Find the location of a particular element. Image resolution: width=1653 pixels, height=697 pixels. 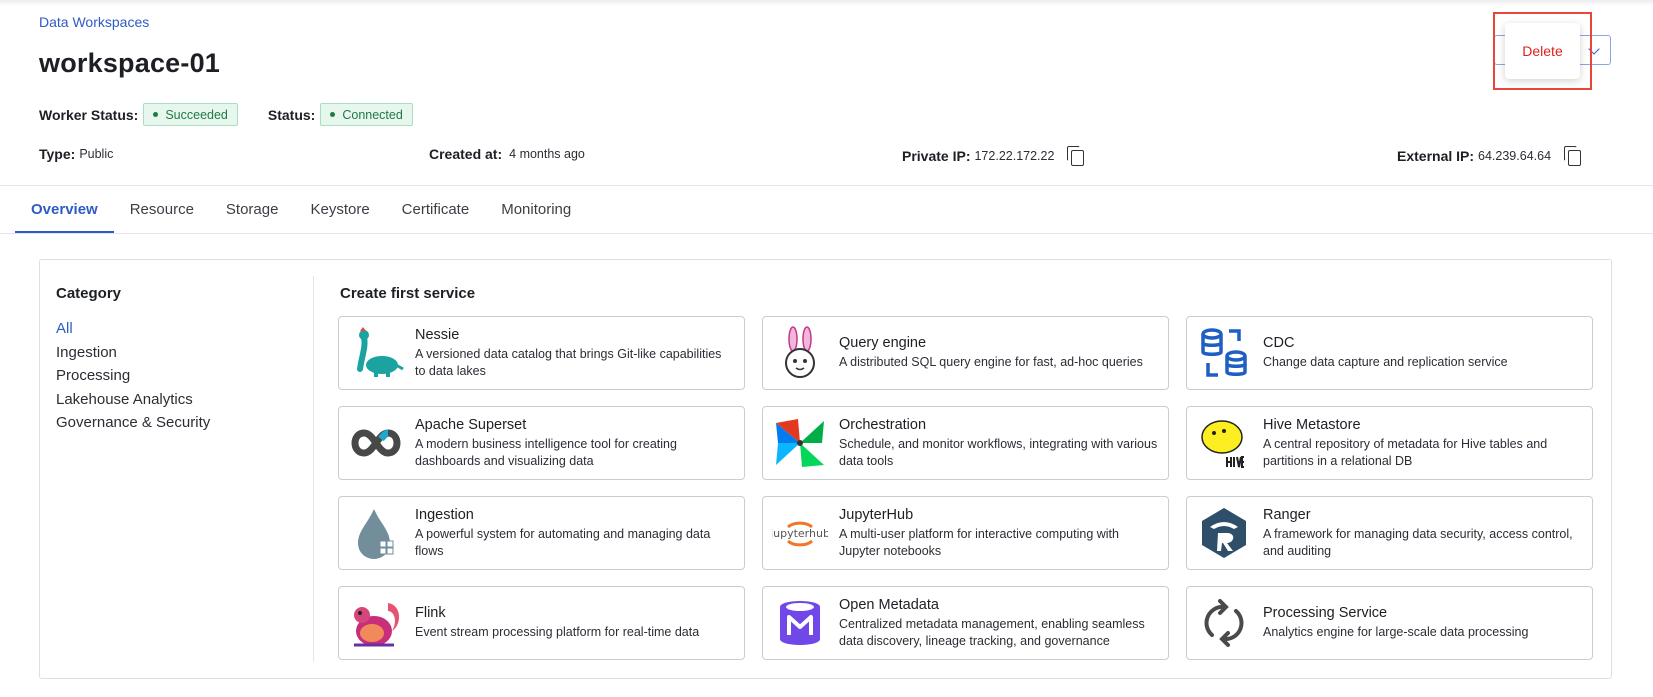

open-metadata-icon is located at coordinates (800, 623).